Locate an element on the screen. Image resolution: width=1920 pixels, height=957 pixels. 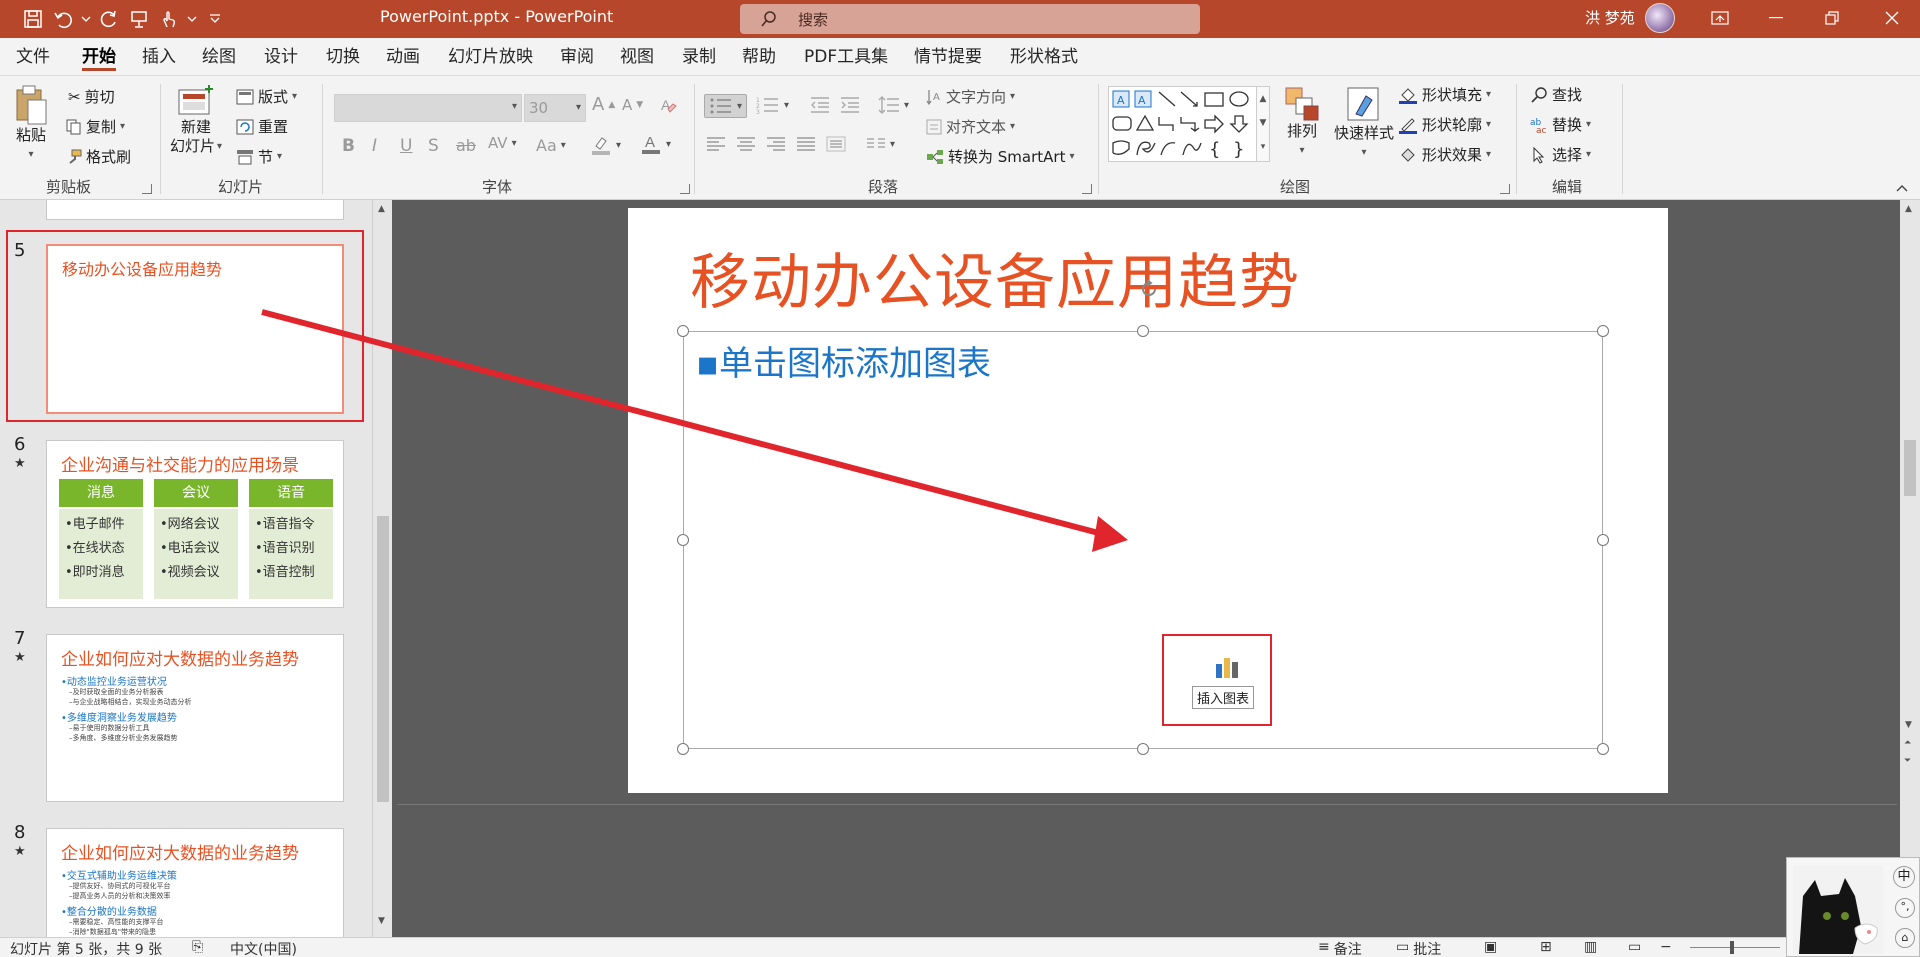
shape-effects-button: 形状效果 ▾ is located at coordinates (1444, 154).